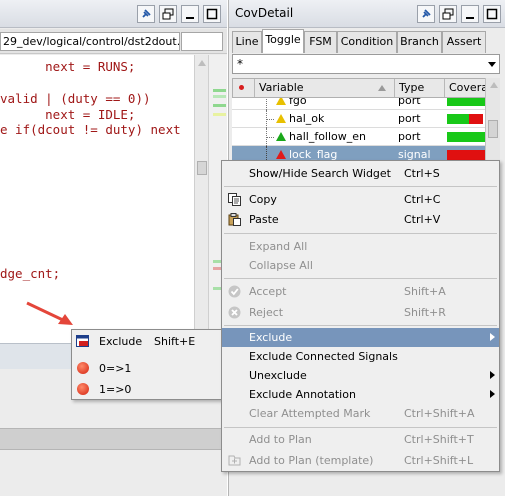 Image resolution: width=505 pixels, height=496 pixels. I want to click on tab-assert: Assert, so click(464, 42).